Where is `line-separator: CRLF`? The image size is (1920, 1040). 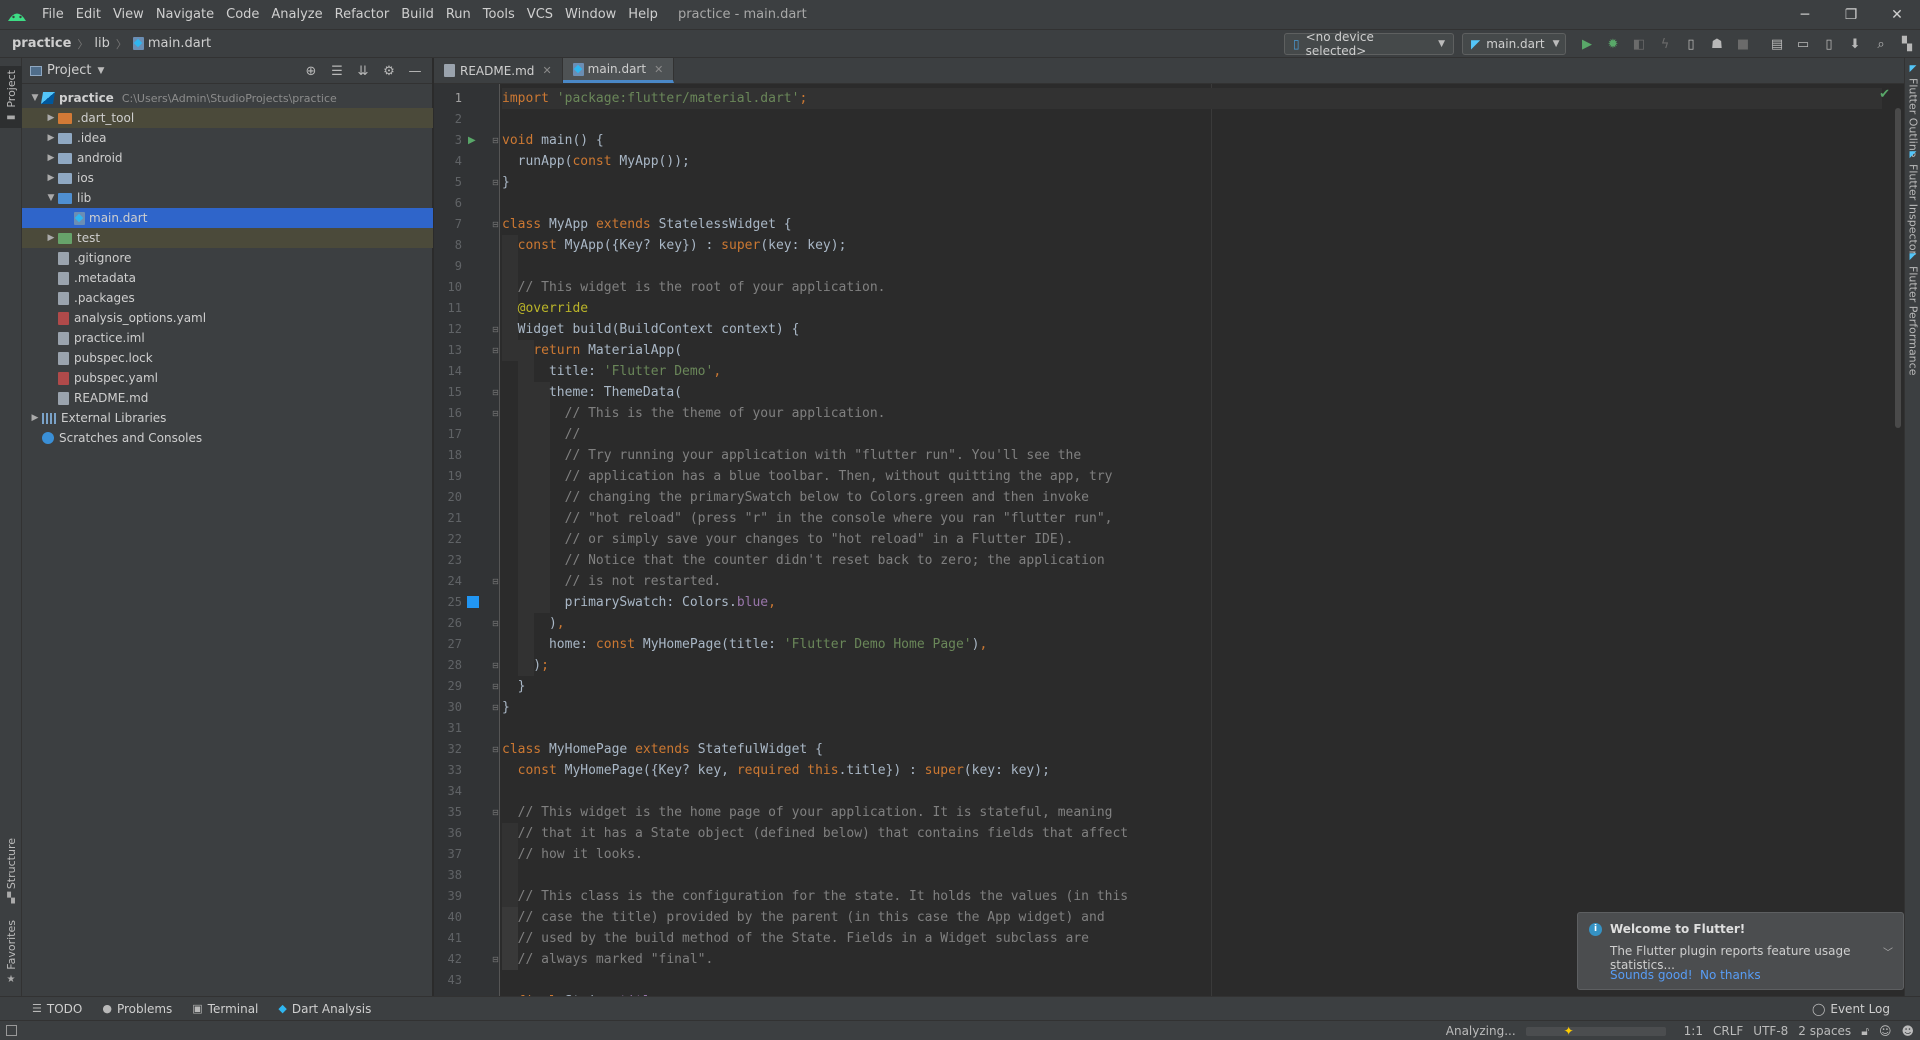 line-separator: CRLF is located at coordinates (1728, 1031).